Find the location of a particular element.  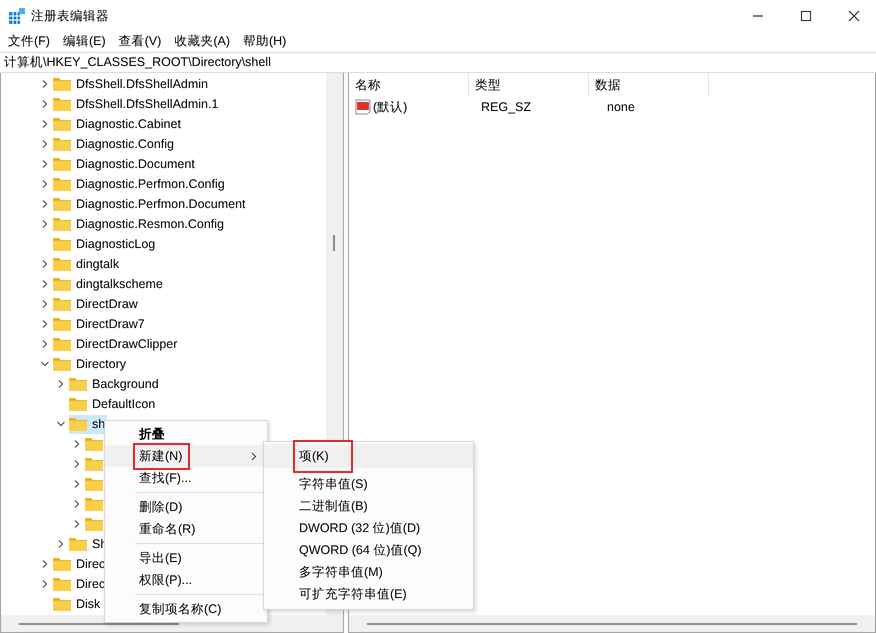

menu-item: 删除(D) is located at coordinates (160, 507).